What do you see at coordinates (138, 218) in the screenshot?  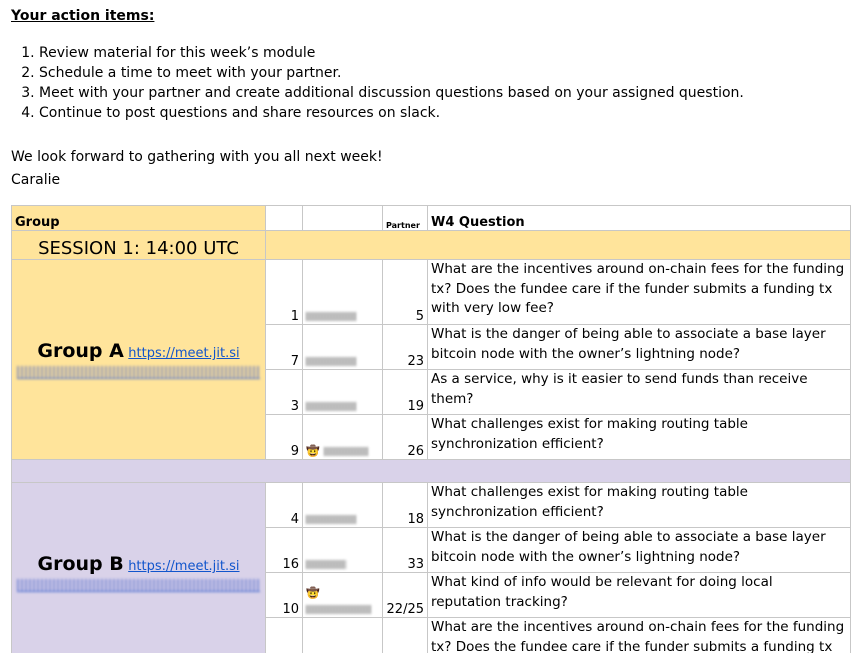 I see `header-group: Group` at bounding box center [138, 218].